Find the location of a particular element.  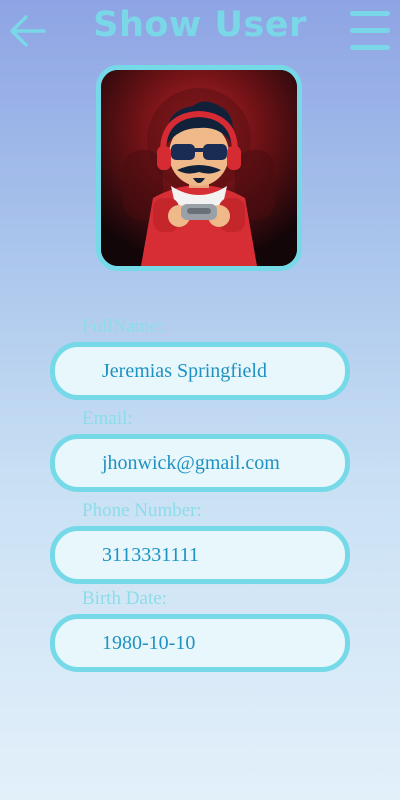

email-value: jhonwick@gmail.com is located at coordinates (191, 463).